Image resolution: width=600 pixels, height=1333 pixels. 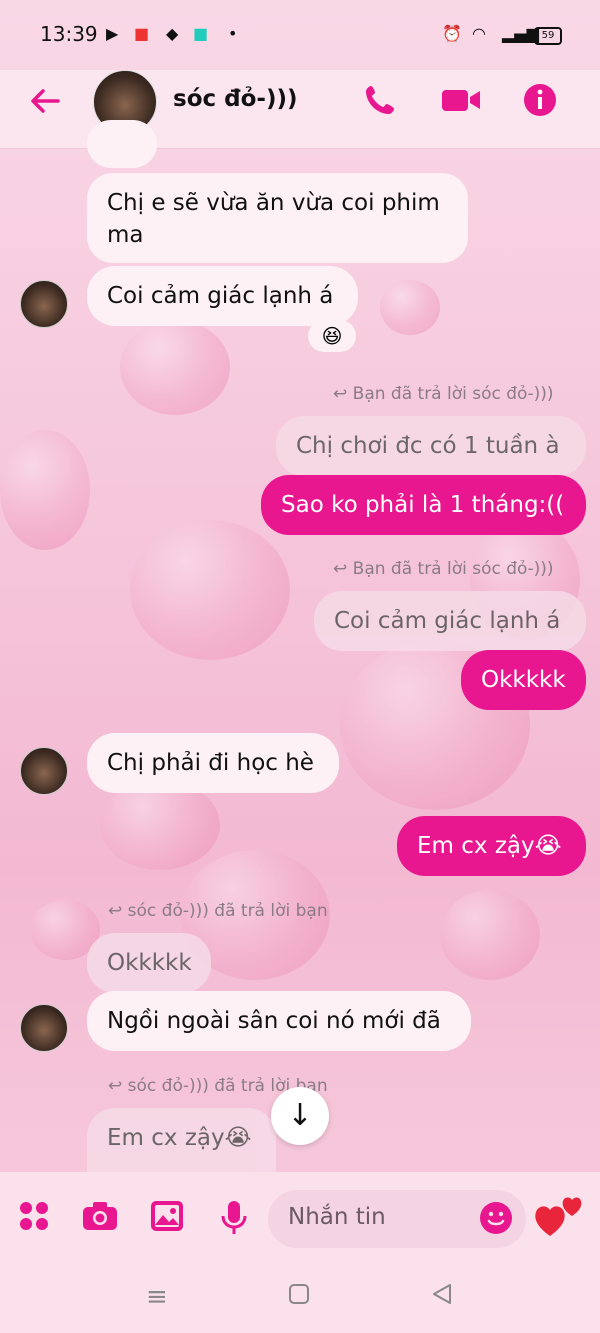 I want to click on info-icon, so click(x=540, y=102).